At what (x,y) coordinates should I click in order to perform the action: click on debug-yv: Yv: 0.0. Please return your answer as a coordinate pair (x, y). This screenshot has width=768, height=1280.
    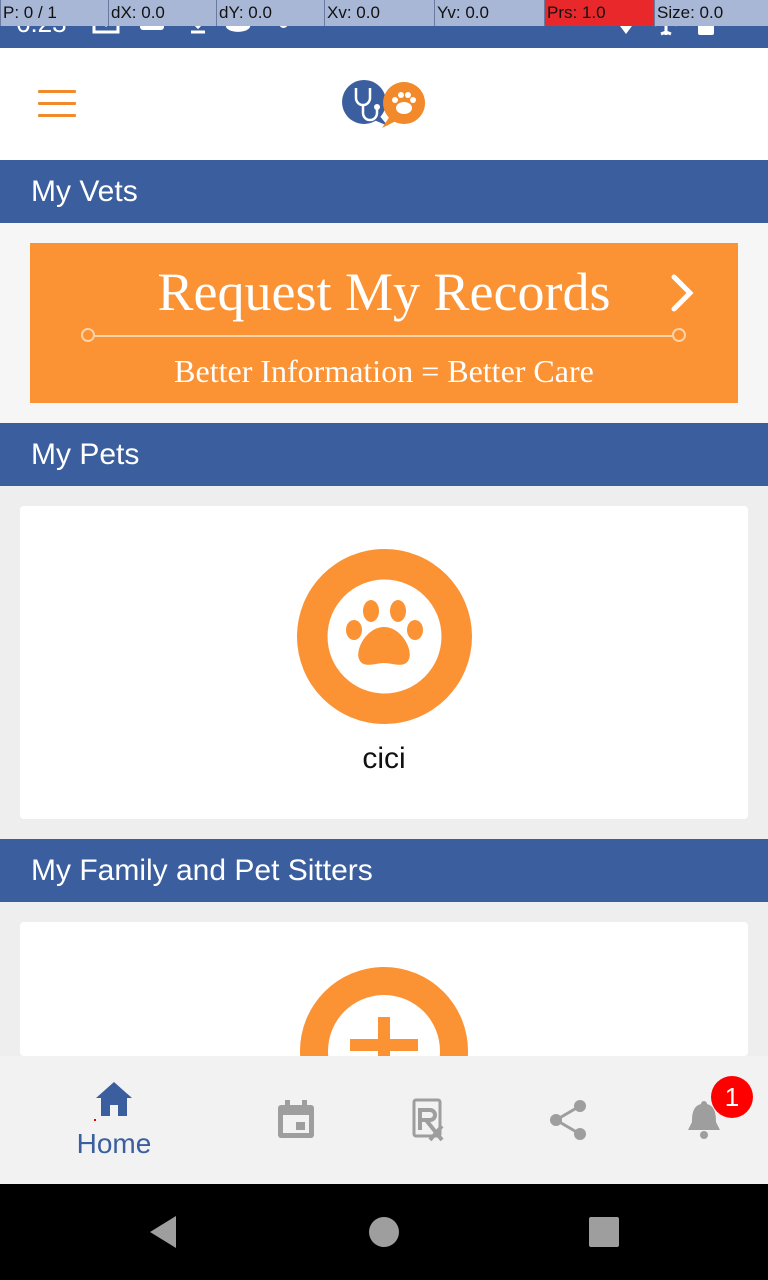
    Looking at the image, I should click on (489, 13).